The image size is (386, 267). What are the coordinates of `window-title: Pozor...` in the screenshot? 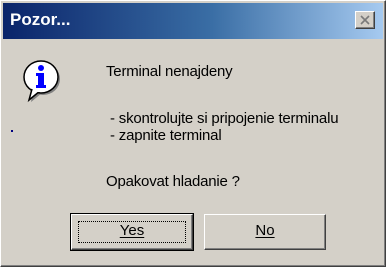 It's located at (40, 19).